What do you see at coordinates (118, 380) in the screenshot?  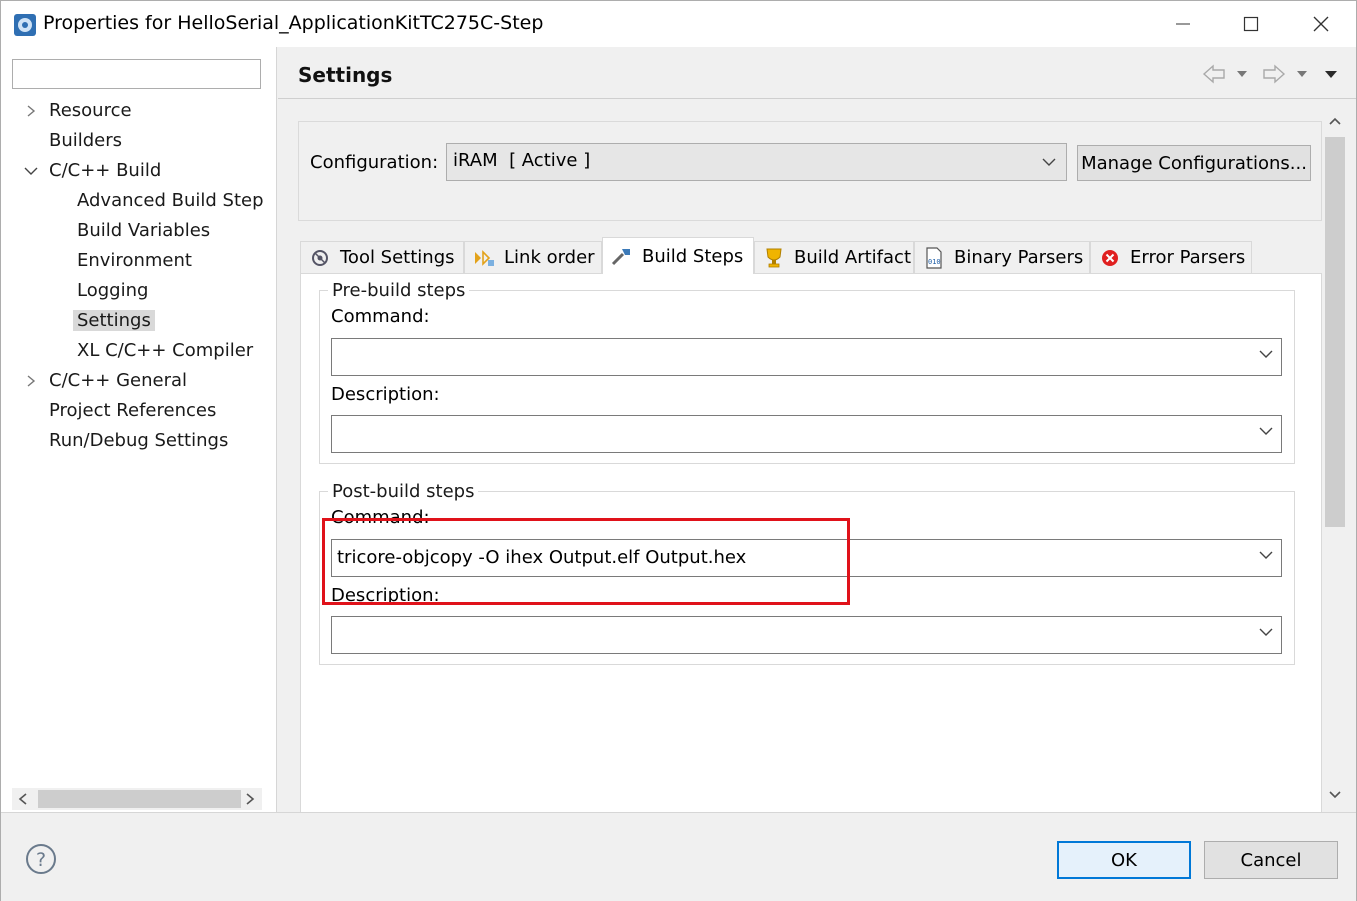 I see `tree-item-label: C/C++ General` at bounding box center [118, 380].